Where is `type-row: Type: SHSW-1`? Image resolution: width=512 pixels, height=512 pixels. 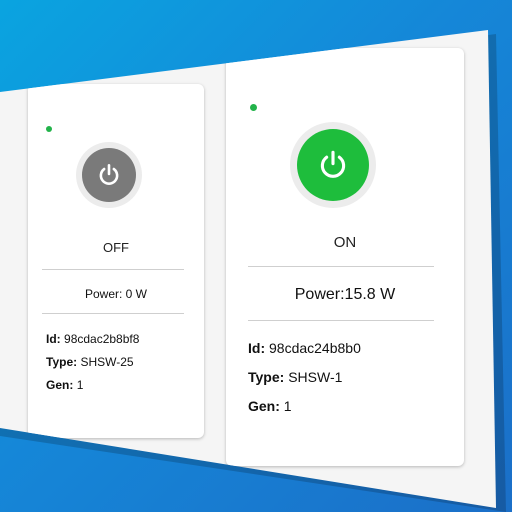 type-row: Type: SHSW-1 is located at coordinates (304, 377).